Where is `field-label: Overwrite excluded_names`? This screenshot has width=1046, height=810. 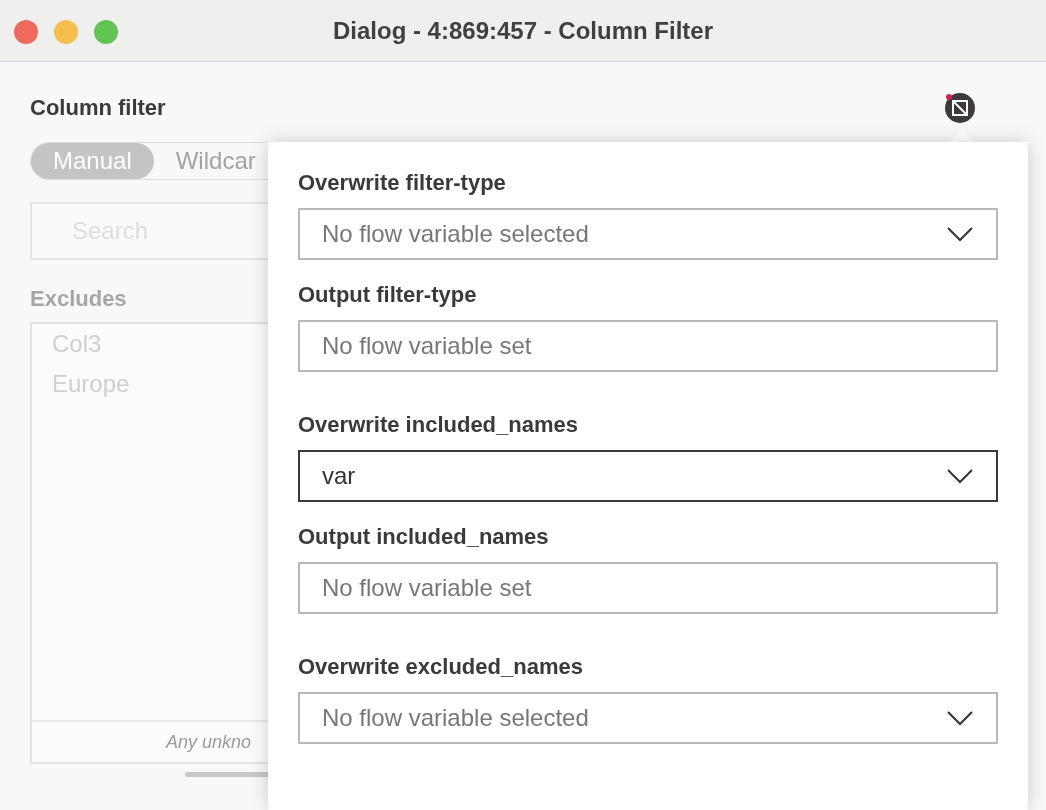 field-label: Overwrite excluded_names is located at coordinates (441, 667).